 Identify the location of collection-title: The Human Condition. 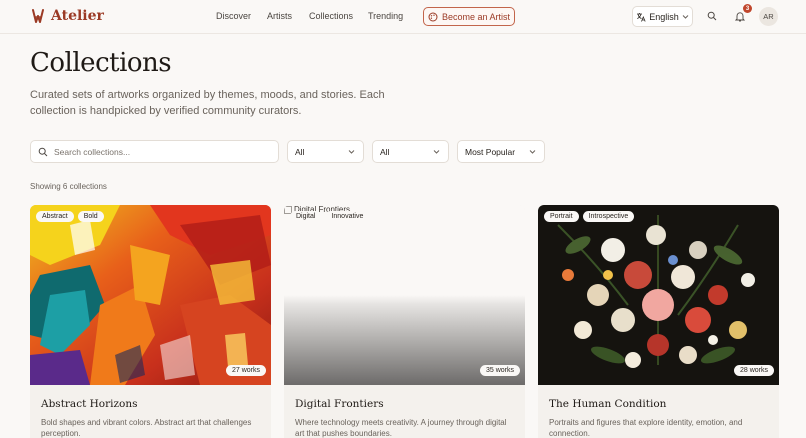
(607, 404).